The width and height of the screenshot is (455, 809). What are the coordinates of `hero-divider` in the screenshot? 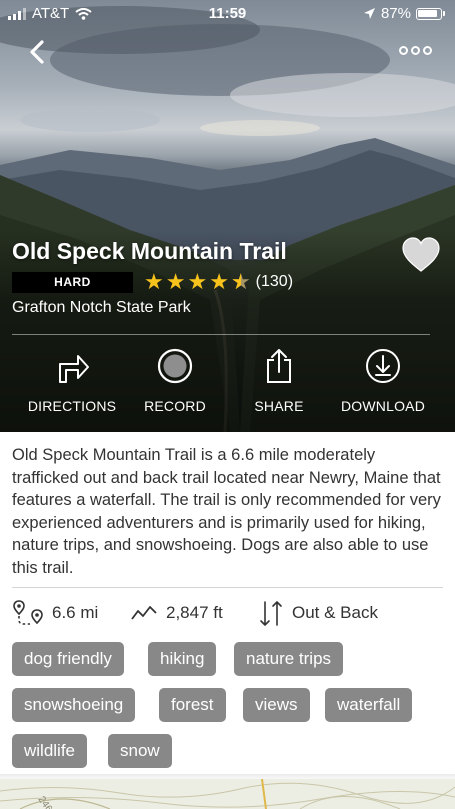 It's located at (221, 334).